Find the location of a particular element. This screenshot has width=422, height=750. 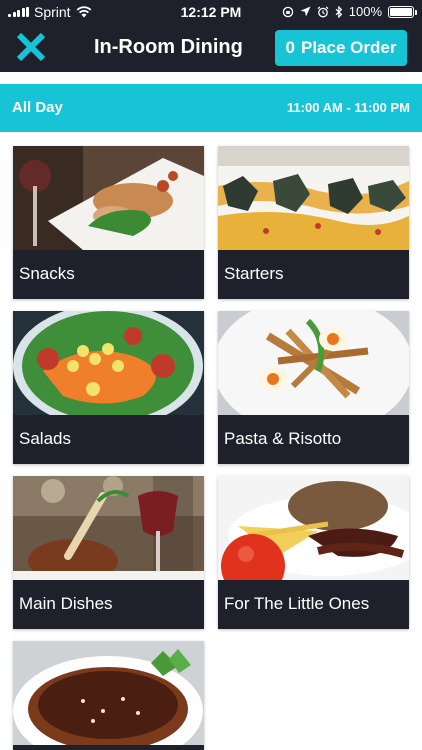

status-bar: Sprint 12:12 PM 100% is located at coordinates (211, 12).